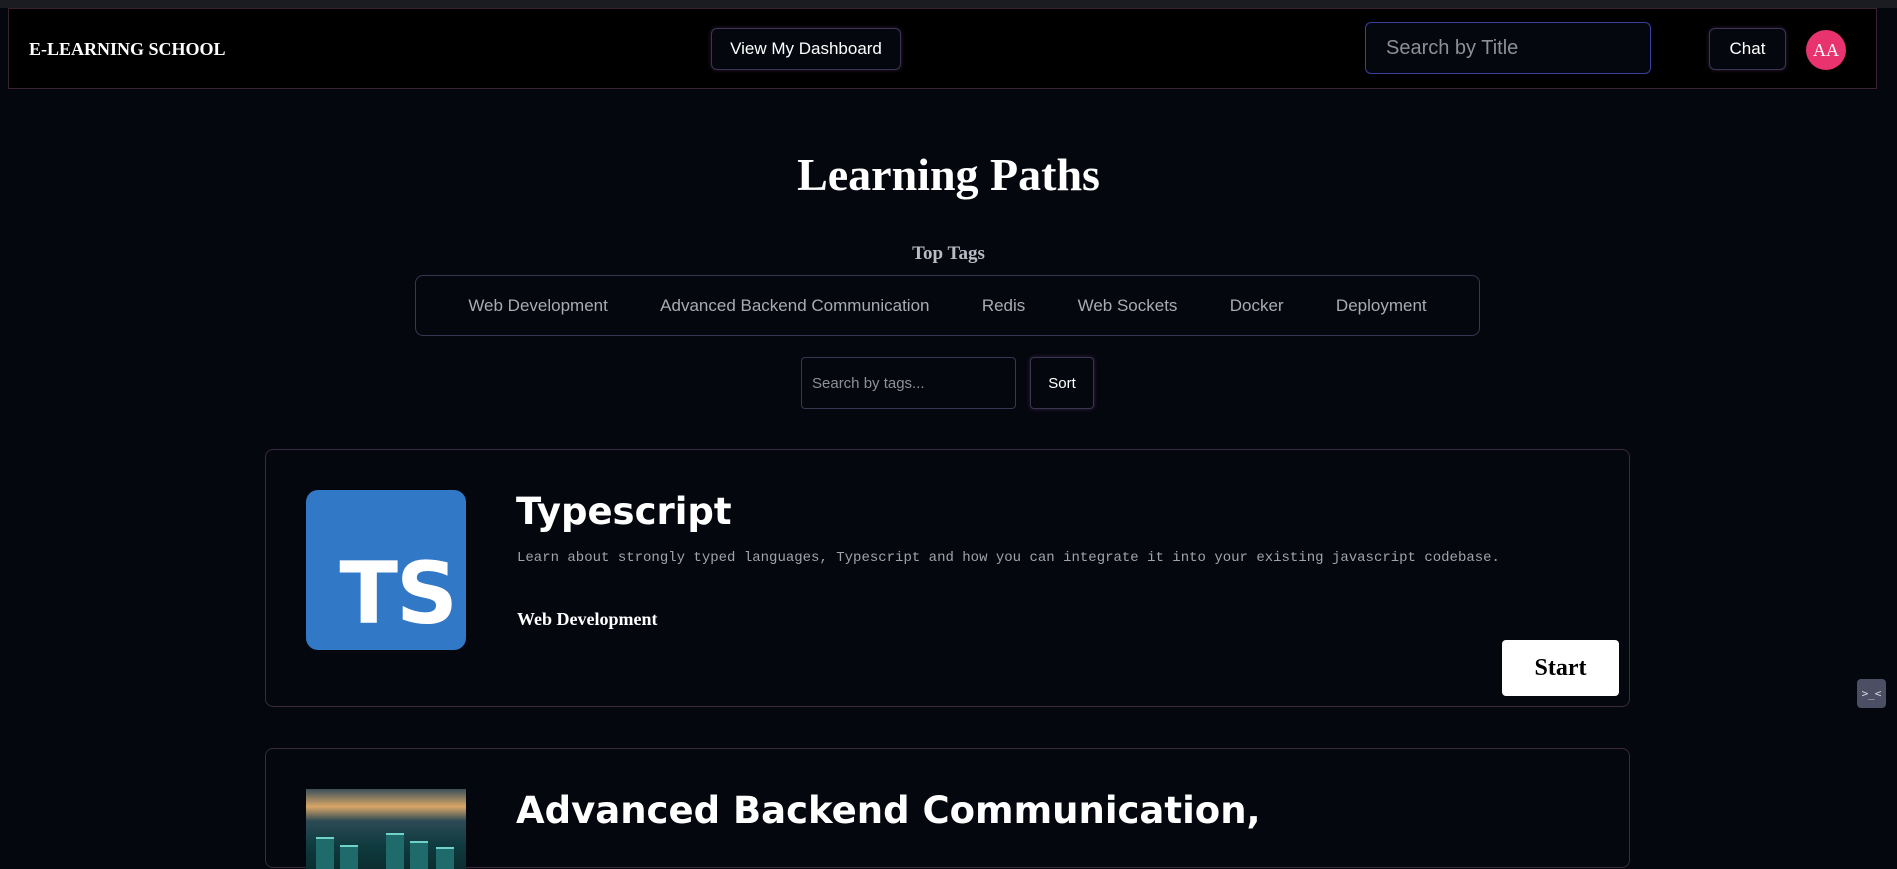 This screenshot has height=869, width=1897. Describe the element at coordinates (794, 306) in the screenshot. I see `tag-advanced-backend-communication: Advanced Backend Communication` at that location.